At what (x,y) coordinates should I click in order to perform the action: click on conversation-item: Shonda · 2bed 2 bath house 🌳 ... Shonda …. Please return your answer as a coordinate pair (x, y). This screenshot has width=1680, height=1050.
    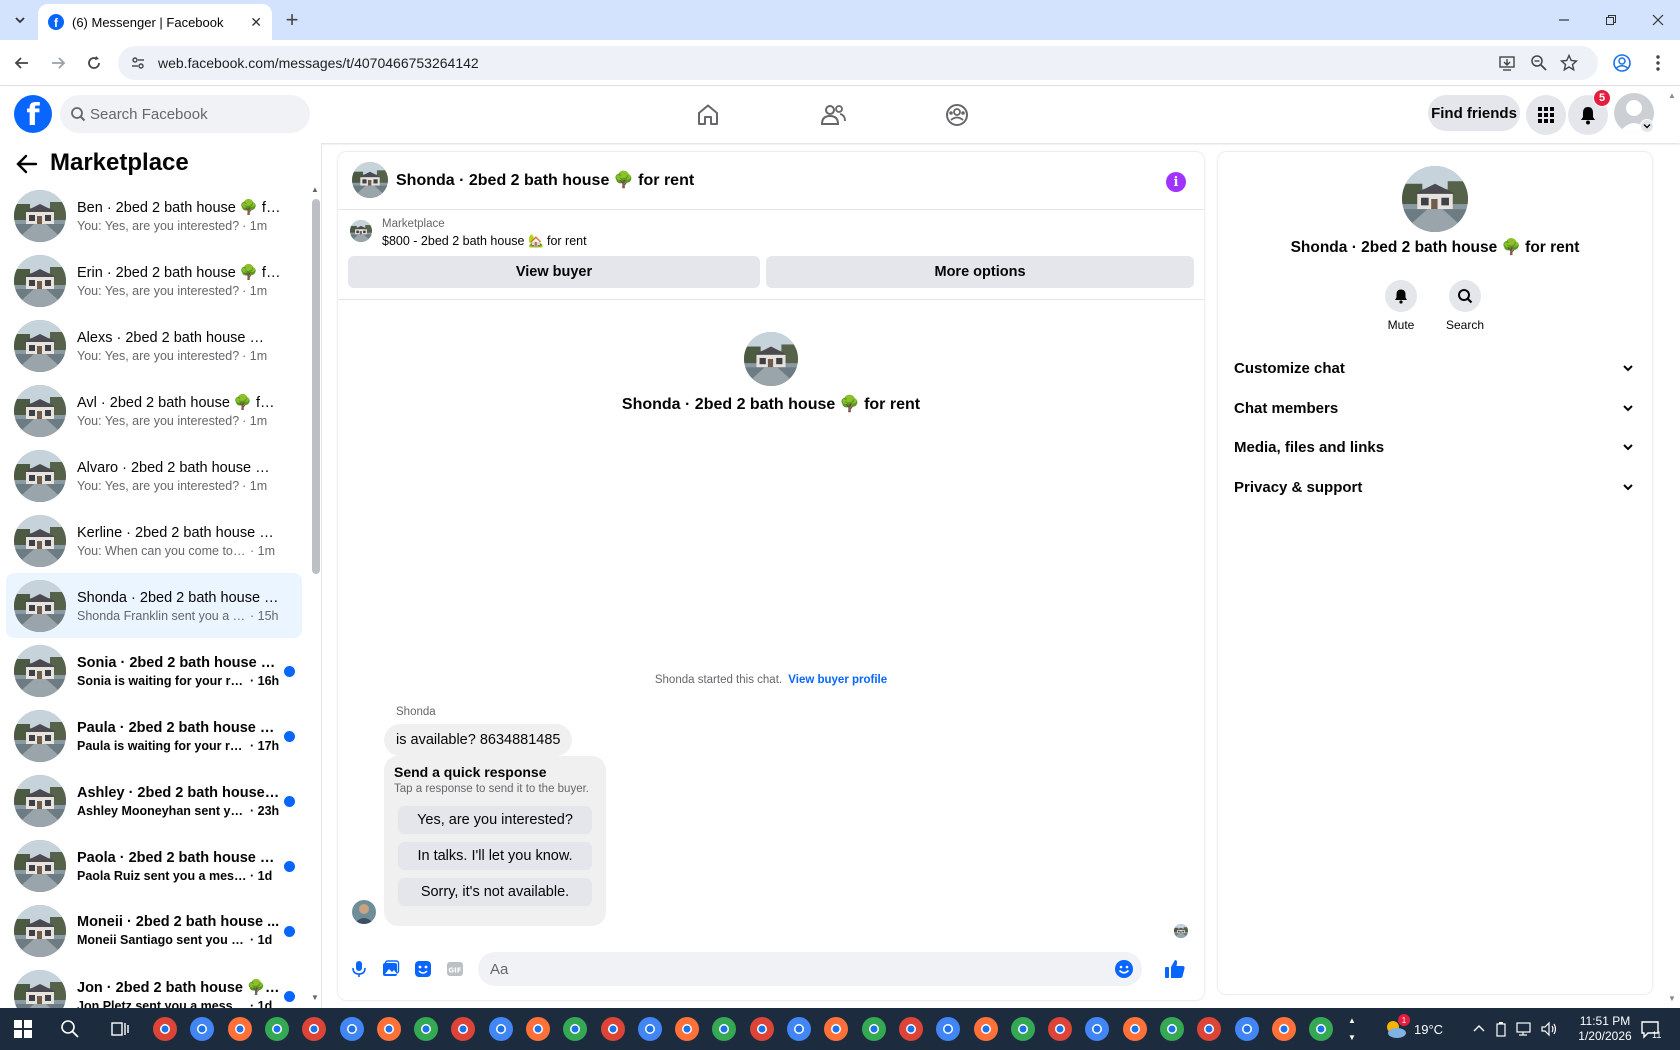
    Looking at the image, I should click on (154, 605).